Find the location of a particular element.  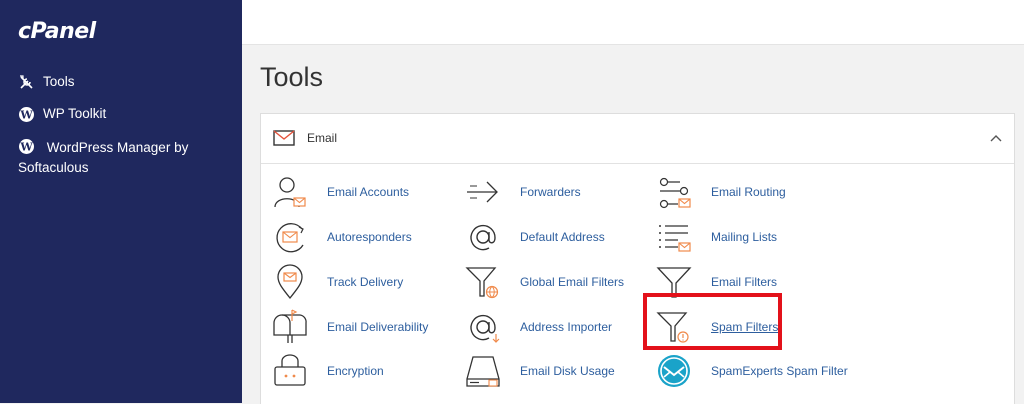

location-pin-icon is located at coordinates (290, 282).